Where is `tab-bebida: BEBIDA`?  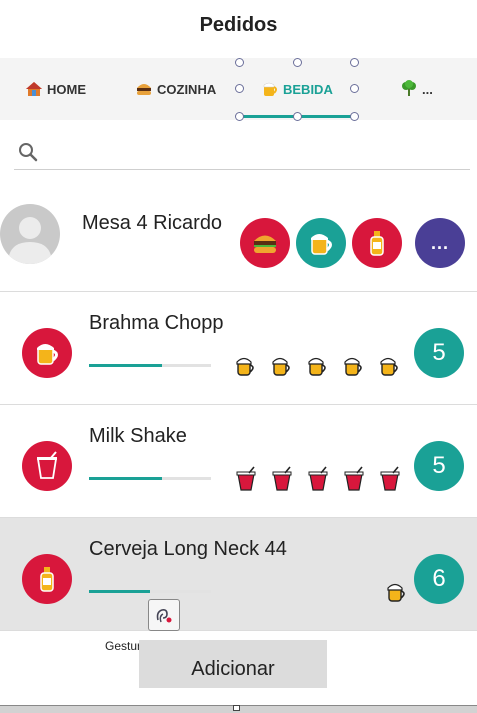
tab-bebida: BEBIDA is located at coordinates (297, 89).